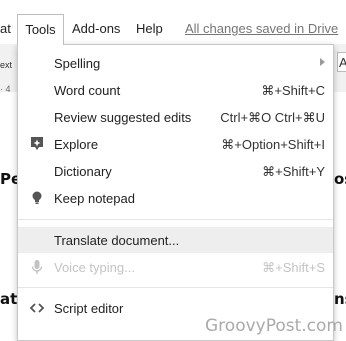  Describe the element at coordinates (175, 171) in the screenshot. I see `menu-item-dictionary: Dictionary ⌘+Shift+Y` at that location.